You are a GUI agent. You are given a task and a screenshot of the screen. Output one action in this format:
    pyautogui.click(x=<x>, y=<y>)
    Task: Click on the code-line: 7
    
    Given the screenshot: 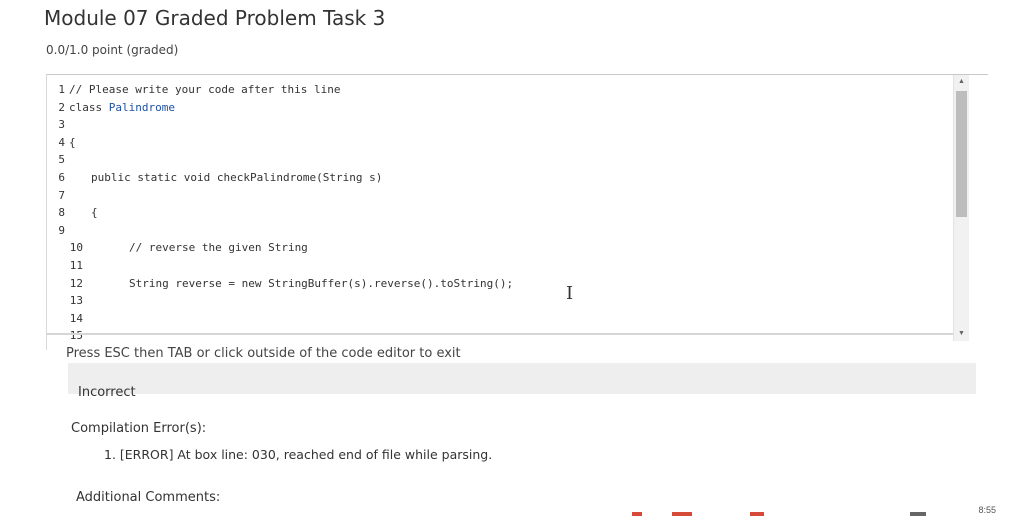 What is the action you would take?
    pyautogui.click(x=283, y=196)
    